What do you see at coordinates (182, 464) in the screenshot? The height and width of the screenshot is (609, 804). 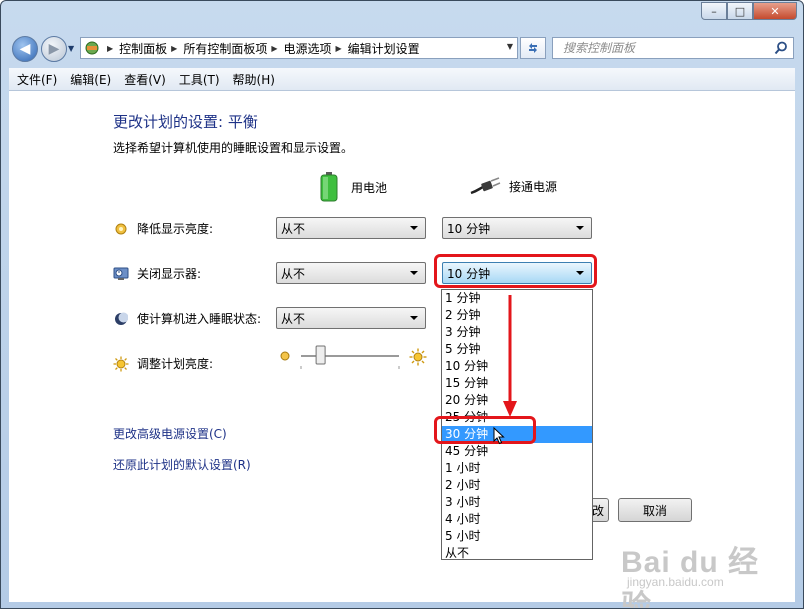 I see `restore-defaults-link: 还原此计划的默认设置(R)` at bounding box center [182, 464].